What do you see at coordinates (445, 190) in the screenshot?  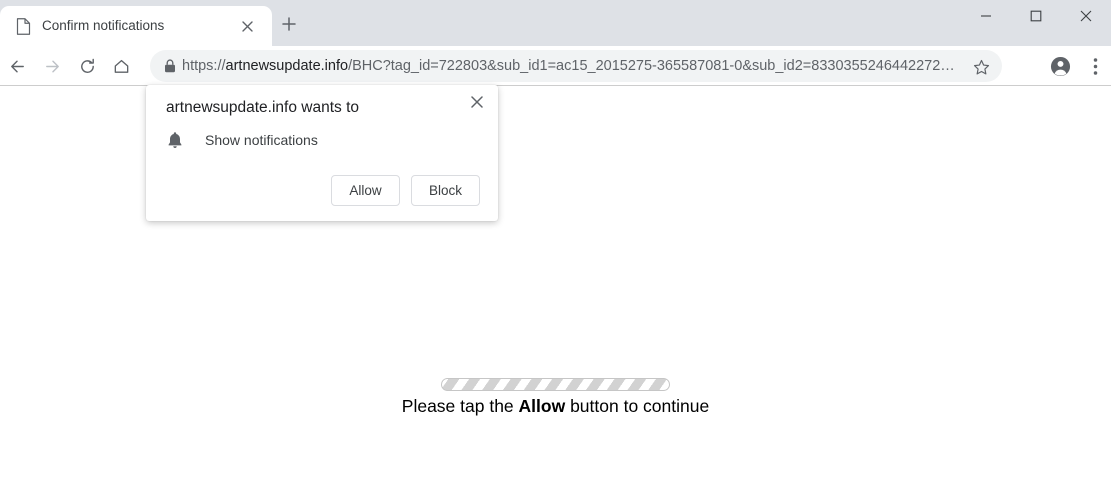 I see `block-button: Block` at bounding box center [445, 190].